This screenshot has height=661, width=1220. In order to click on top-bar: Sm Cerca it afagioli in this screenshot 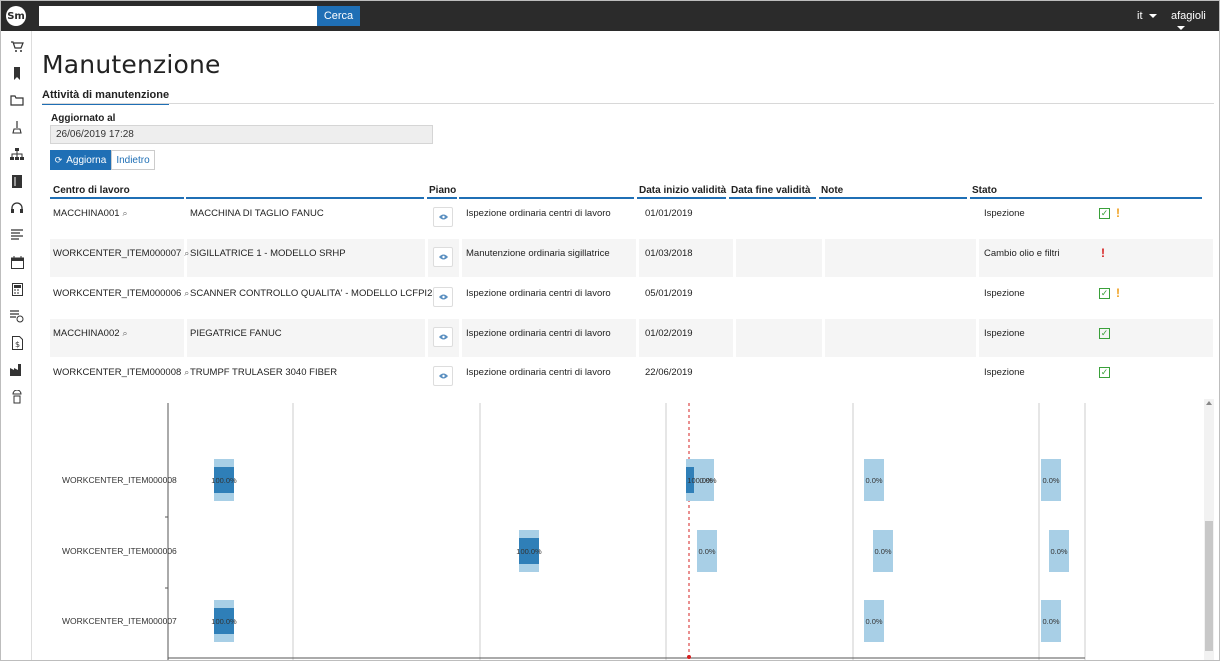, I will do `click(610, 16)`.